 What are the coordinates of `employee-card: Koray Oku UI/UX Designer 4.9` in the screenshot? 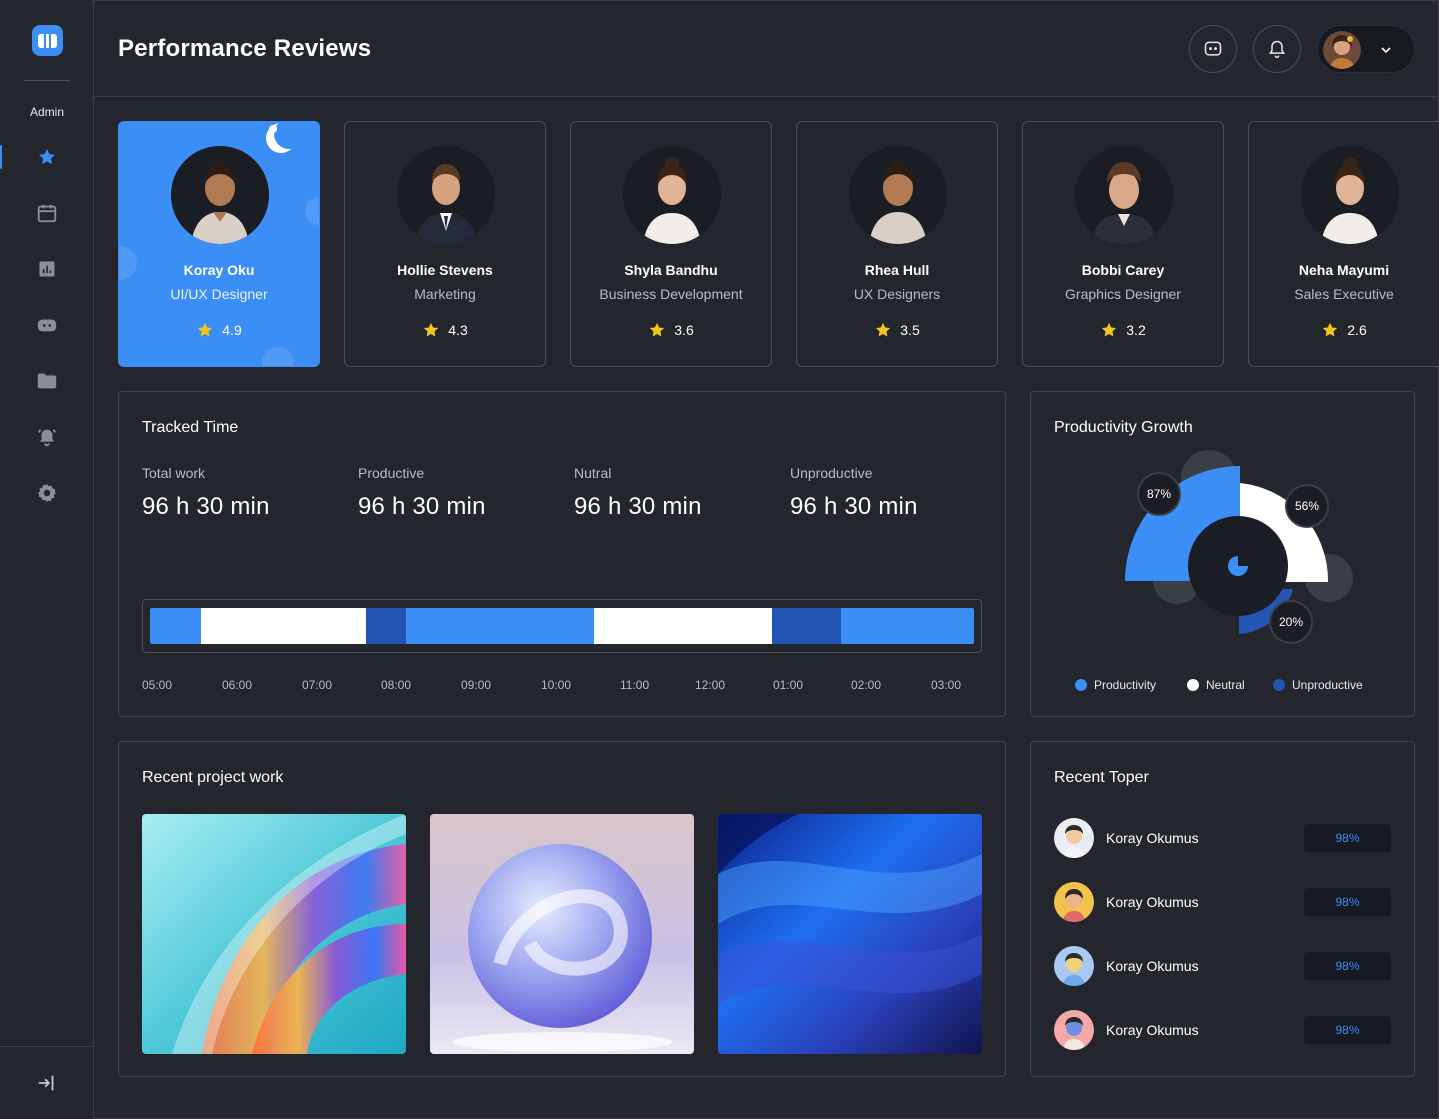 It's located at (219, 244).